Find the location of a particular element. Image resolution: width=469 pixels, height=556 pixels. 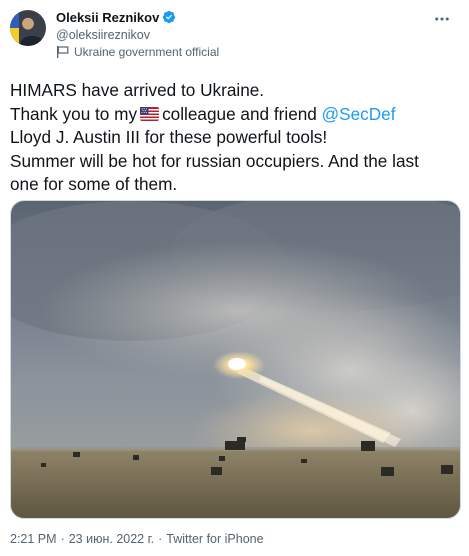

tweet-line-2-start: Thank you to my is located at coordinates (74, 113).